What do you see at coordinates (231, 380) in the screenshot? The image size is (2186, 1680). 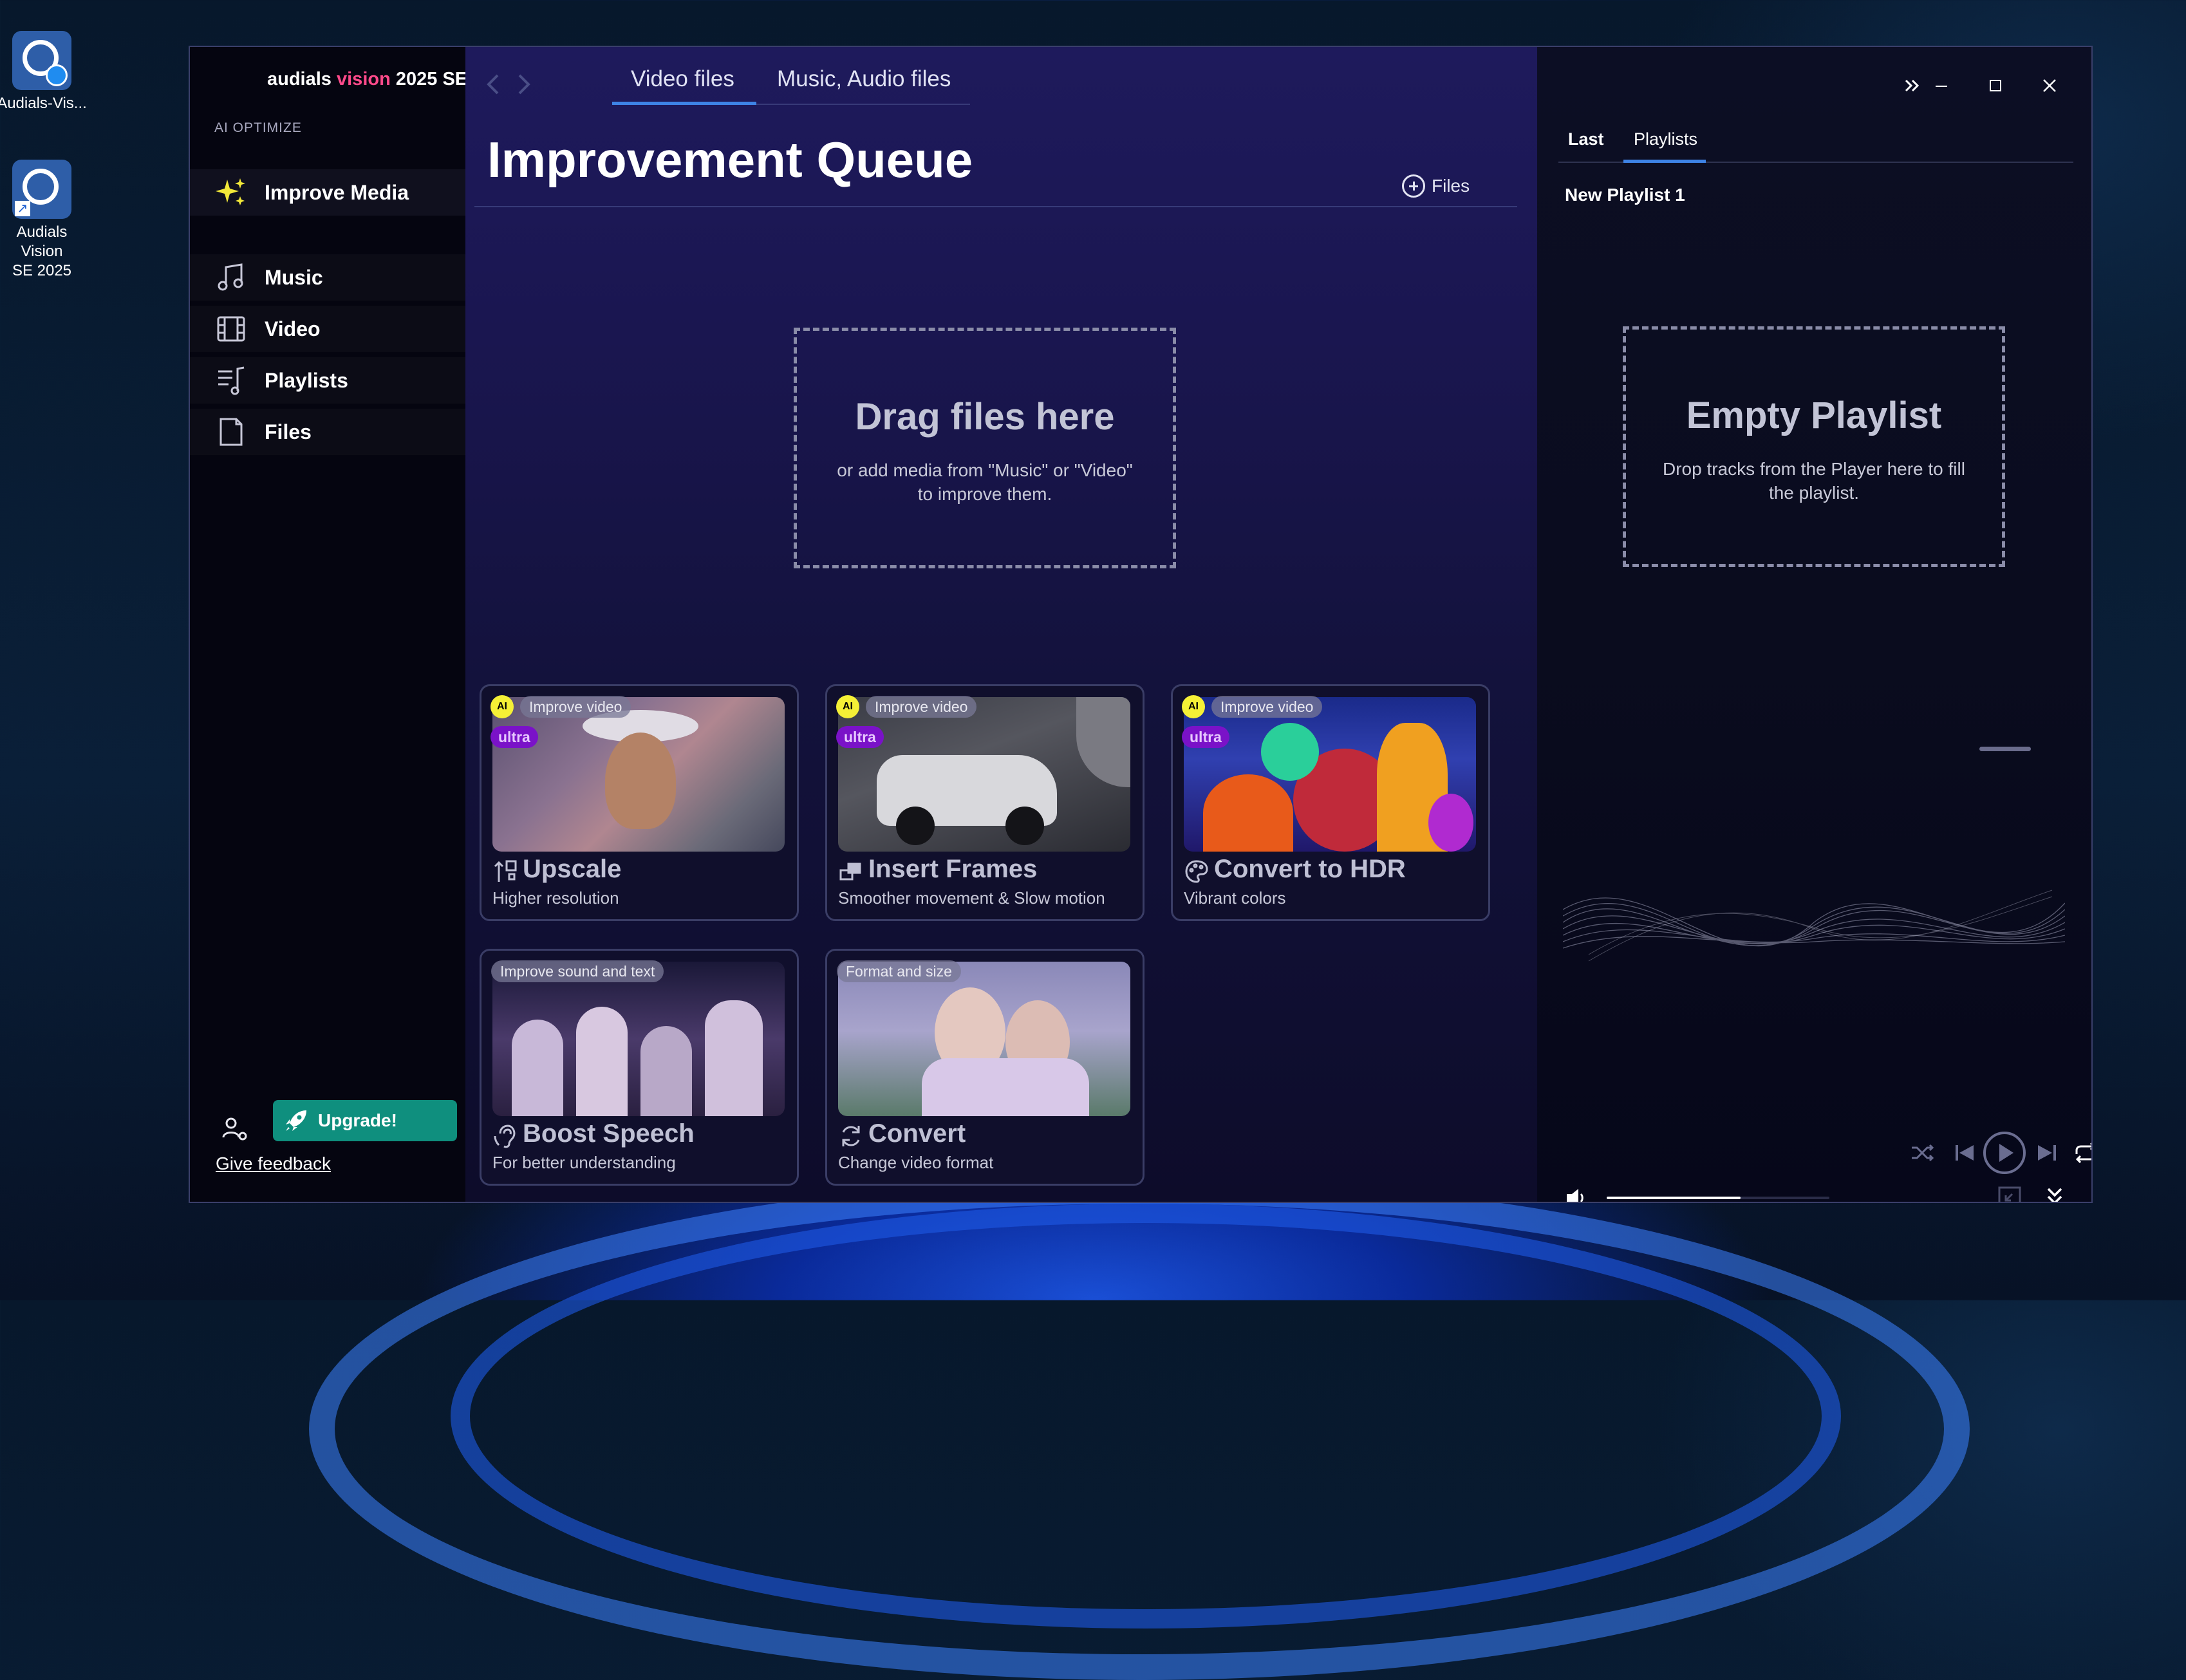 I see `playlist-icon` at bounding box center [231, 380].